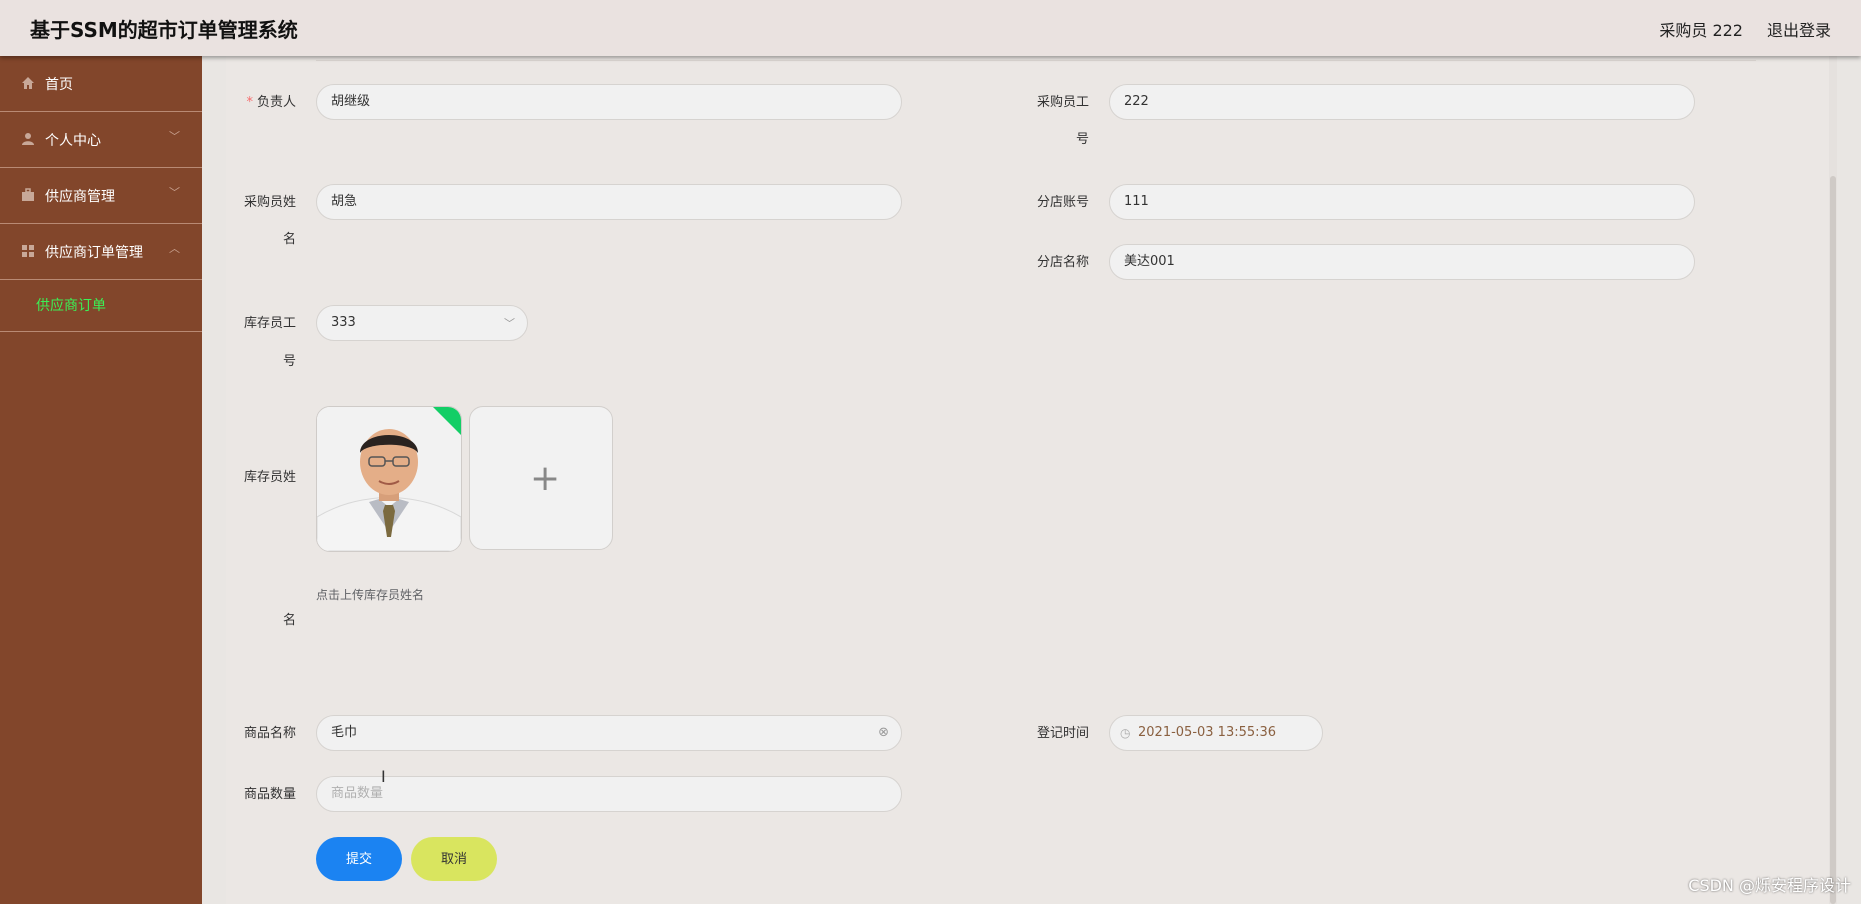  I want to click on text-cursor-icon: I, so click(383, 776).